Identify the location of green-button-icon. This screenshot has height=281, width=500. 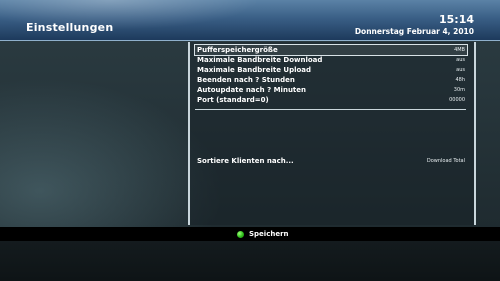
(240, 234).